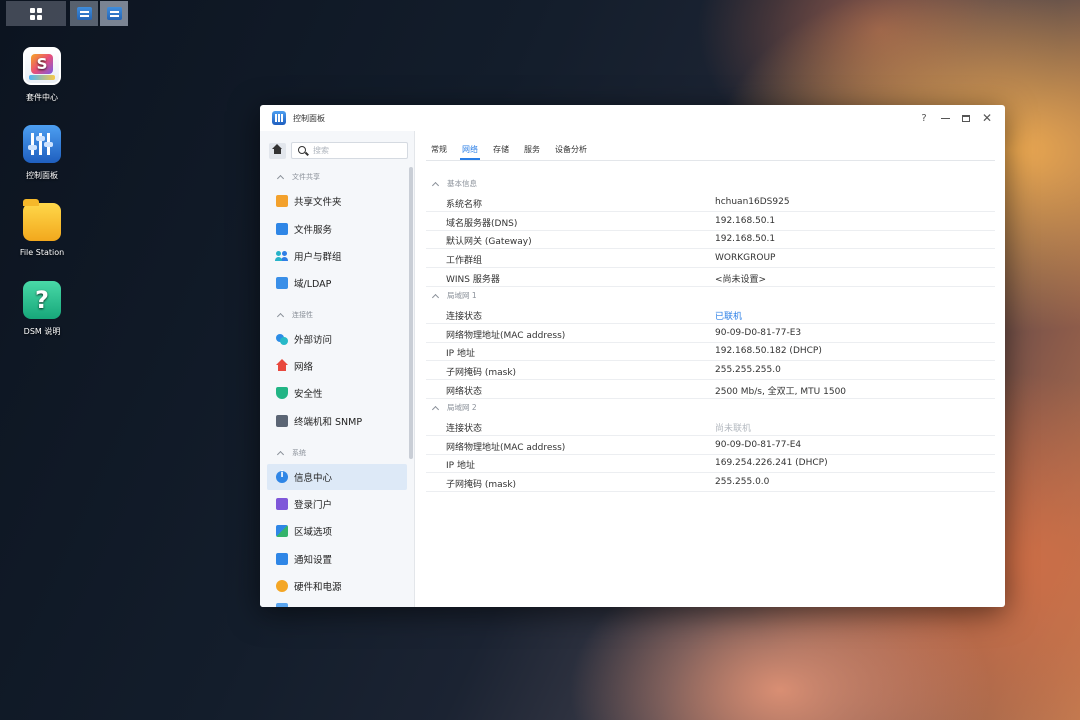 Image resolution: width=1080 pixels, height=720 pixels. I want to click on row-value: WORKGROUP, so click(745, 258).